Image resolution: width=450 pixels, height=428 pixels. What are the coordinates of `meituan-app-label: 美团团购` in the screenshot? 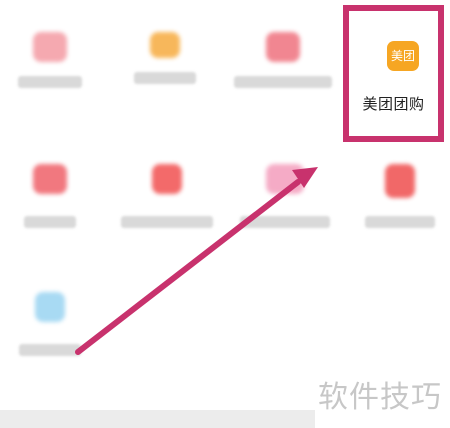 It's located at (393, 104).